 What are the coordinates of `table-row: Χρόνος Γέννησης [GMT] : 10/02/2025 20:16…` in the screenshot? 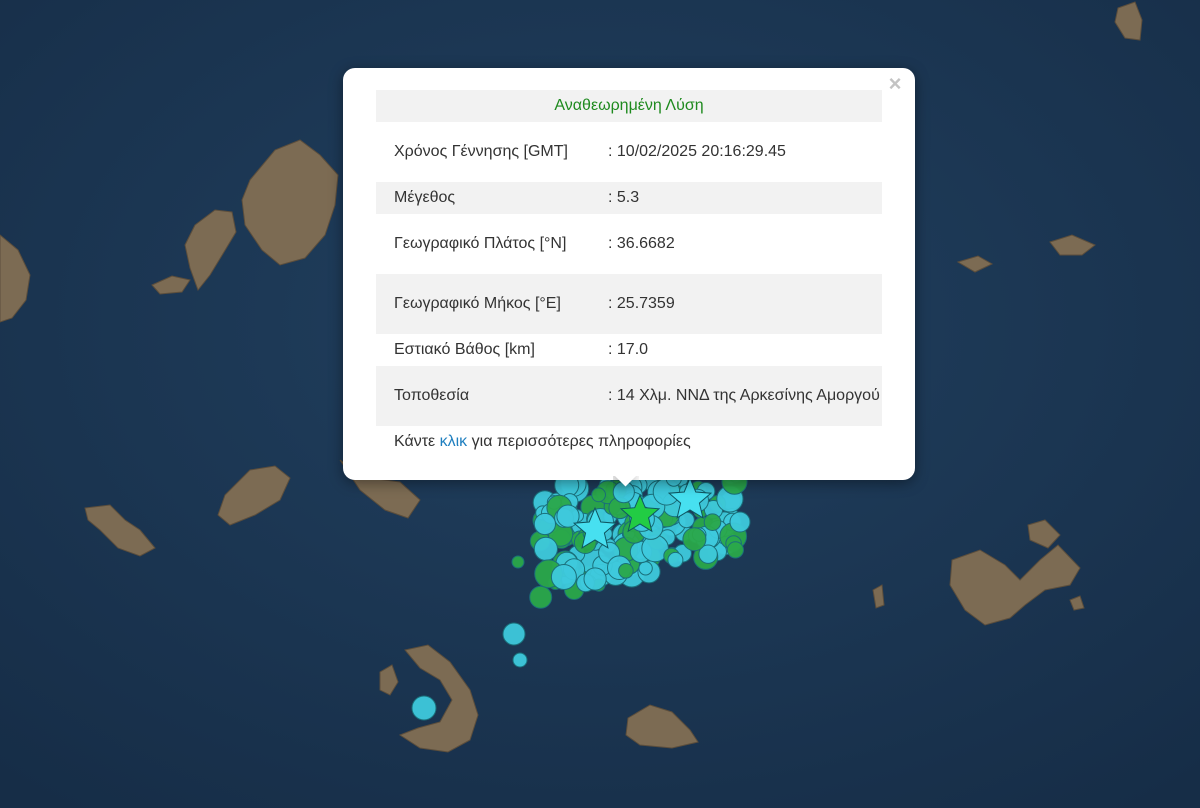 It's located at (629, 152).